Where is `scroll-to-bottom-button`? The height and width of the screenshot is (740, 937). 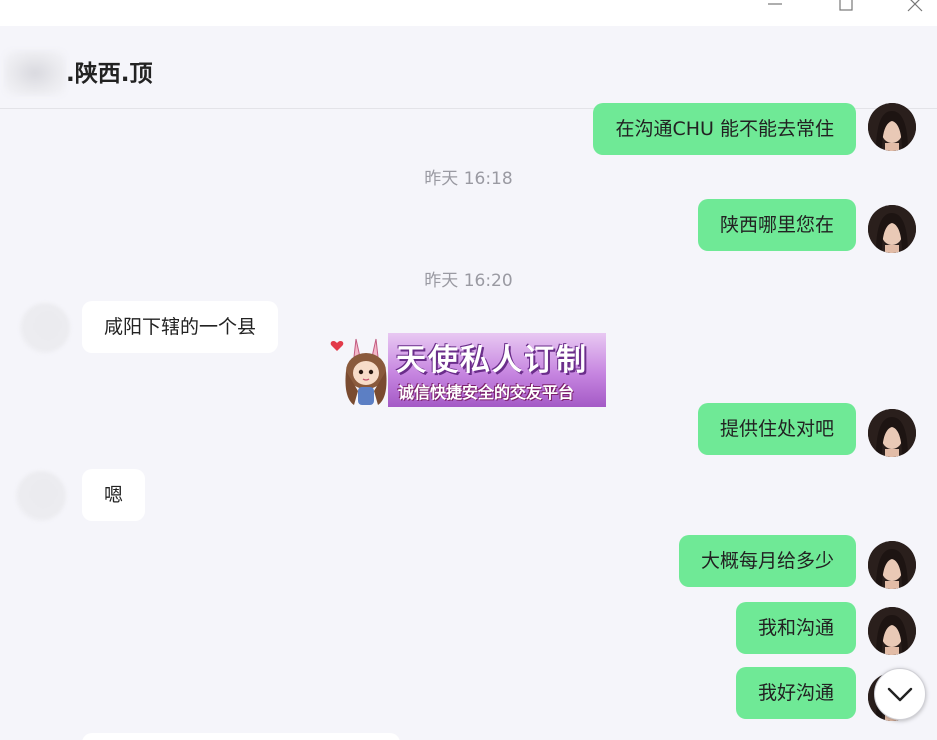 scroll-to-bottom-button is located at coordinates (900, 694).